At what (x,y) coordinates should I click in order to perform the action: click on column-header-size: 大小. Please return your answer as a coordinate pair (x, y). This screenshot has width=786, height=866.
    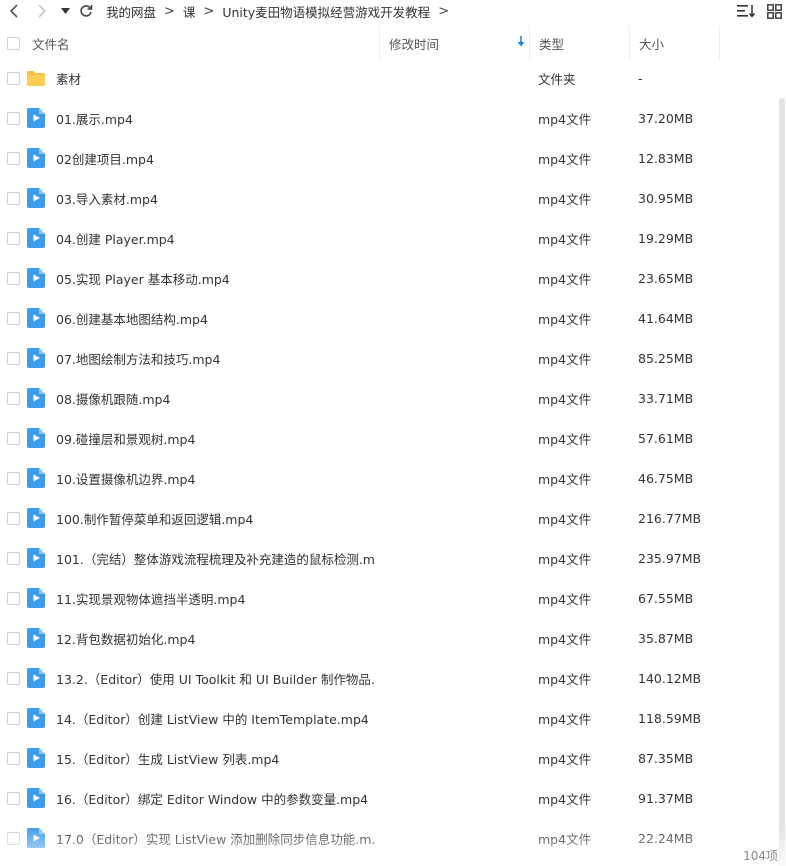
    Looking at the image, I should click on (674, 43).